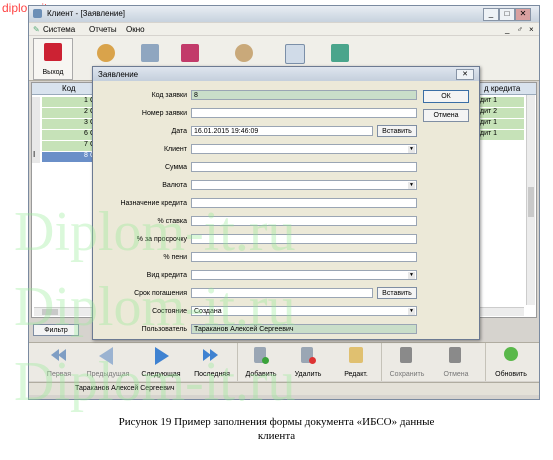 Image resolution: width=553 pixels, height=460 pixels. I want to click on vertical-scrollbar, so click(530, 200).